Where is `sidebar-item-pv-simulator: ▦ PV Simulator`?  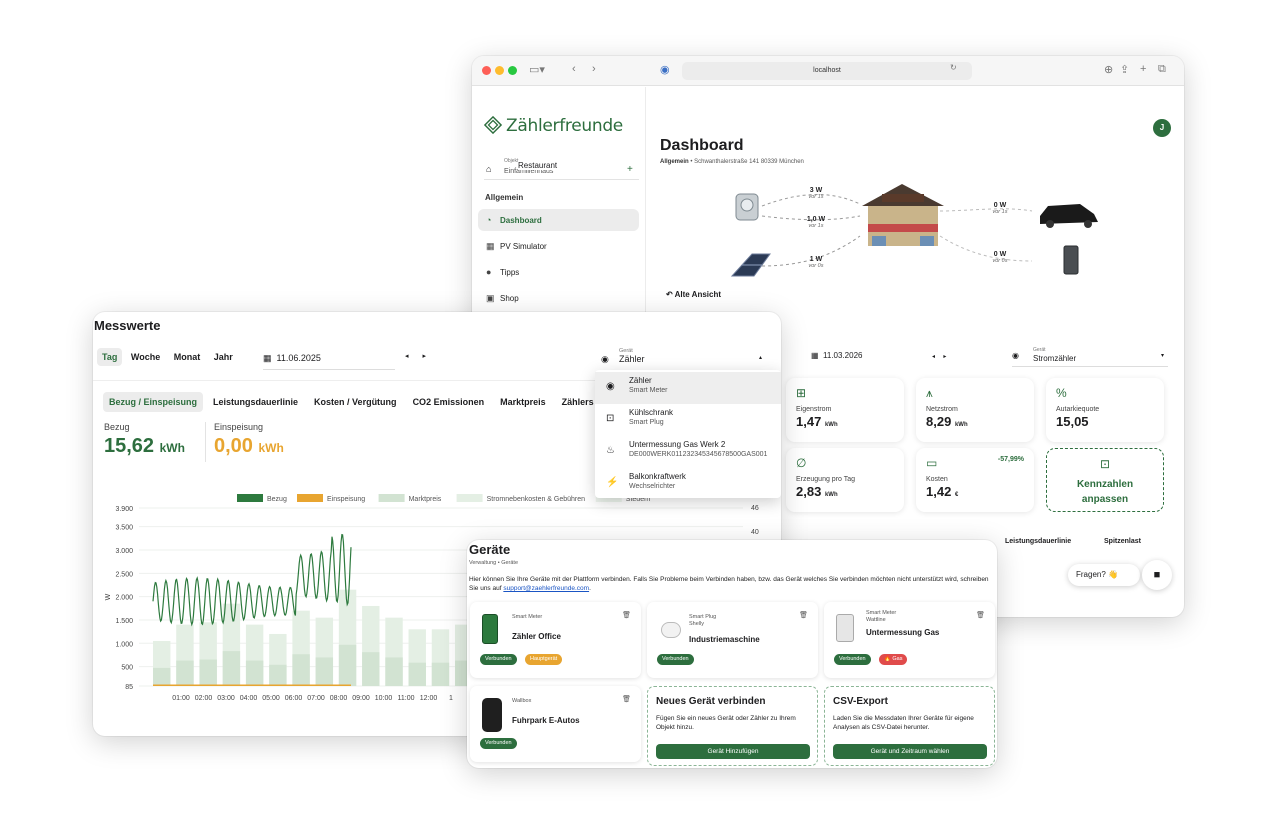 sidebar-item-pv-simulator: ▦ PV Simulator is located at coordinates (558, 246).